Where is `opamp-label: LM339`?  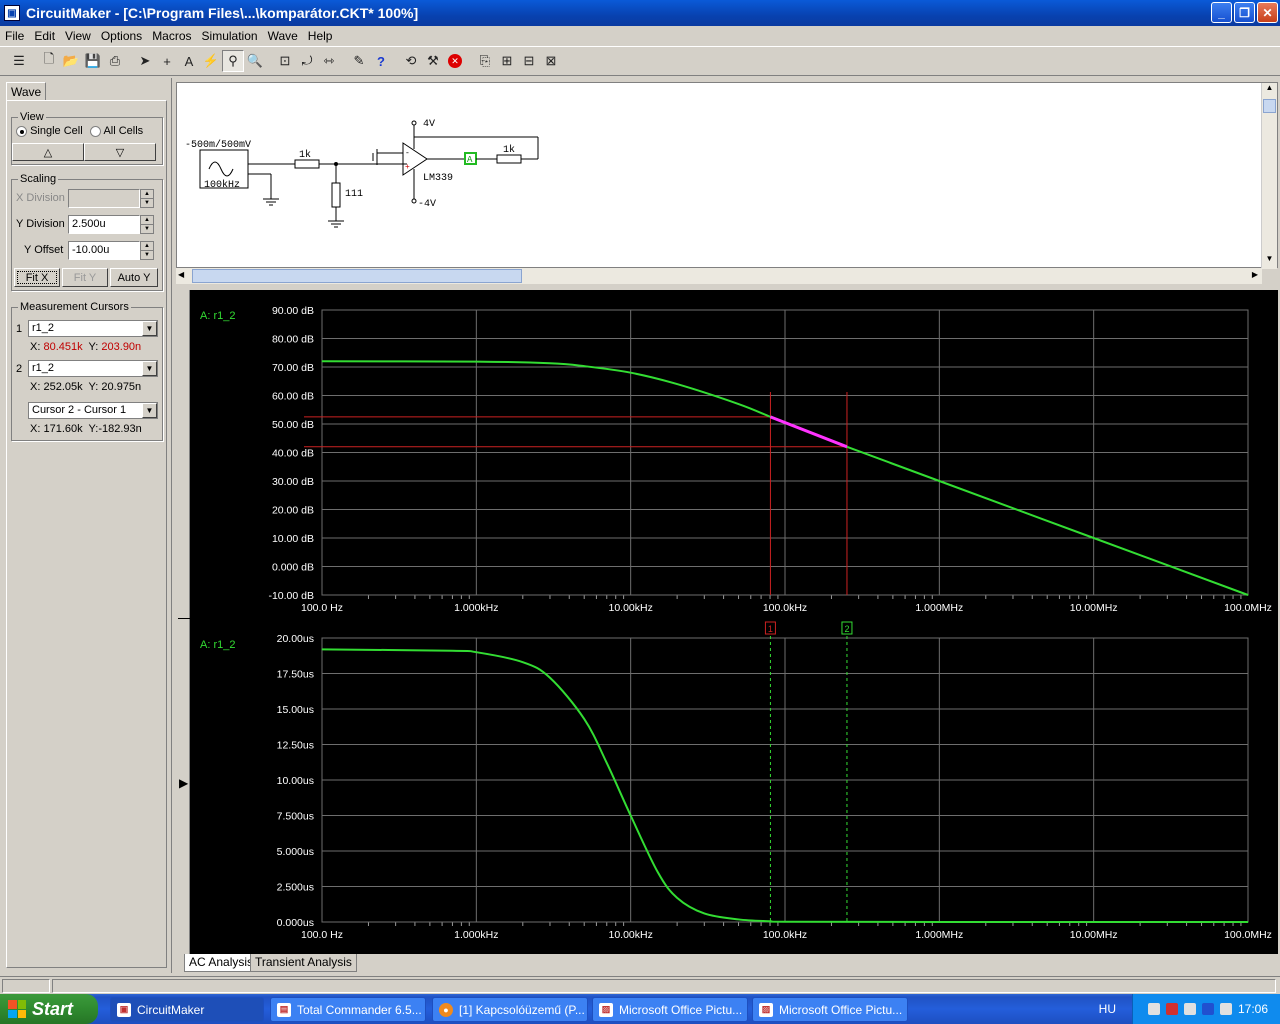 opamp-label: LM339 is located at coordinates (438, 178).